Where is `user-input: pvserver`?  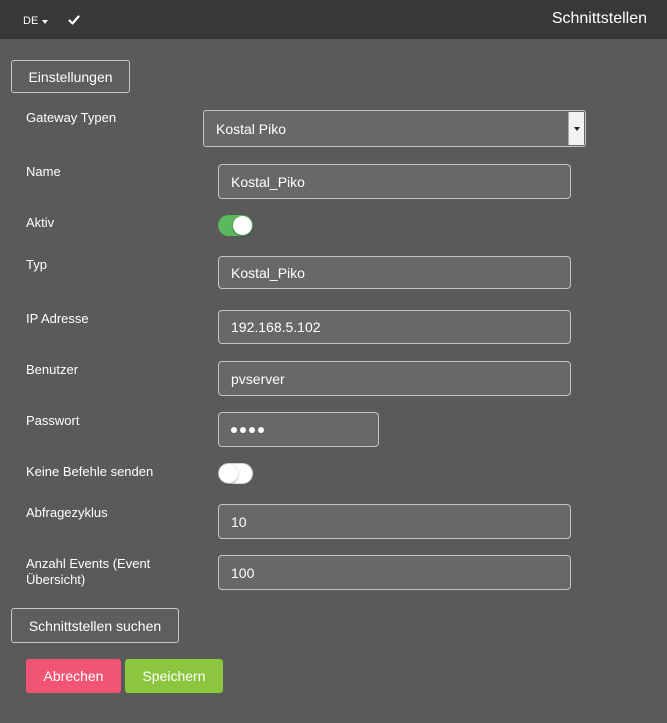
user-input: pvserver is located at coordinates (394, 378).